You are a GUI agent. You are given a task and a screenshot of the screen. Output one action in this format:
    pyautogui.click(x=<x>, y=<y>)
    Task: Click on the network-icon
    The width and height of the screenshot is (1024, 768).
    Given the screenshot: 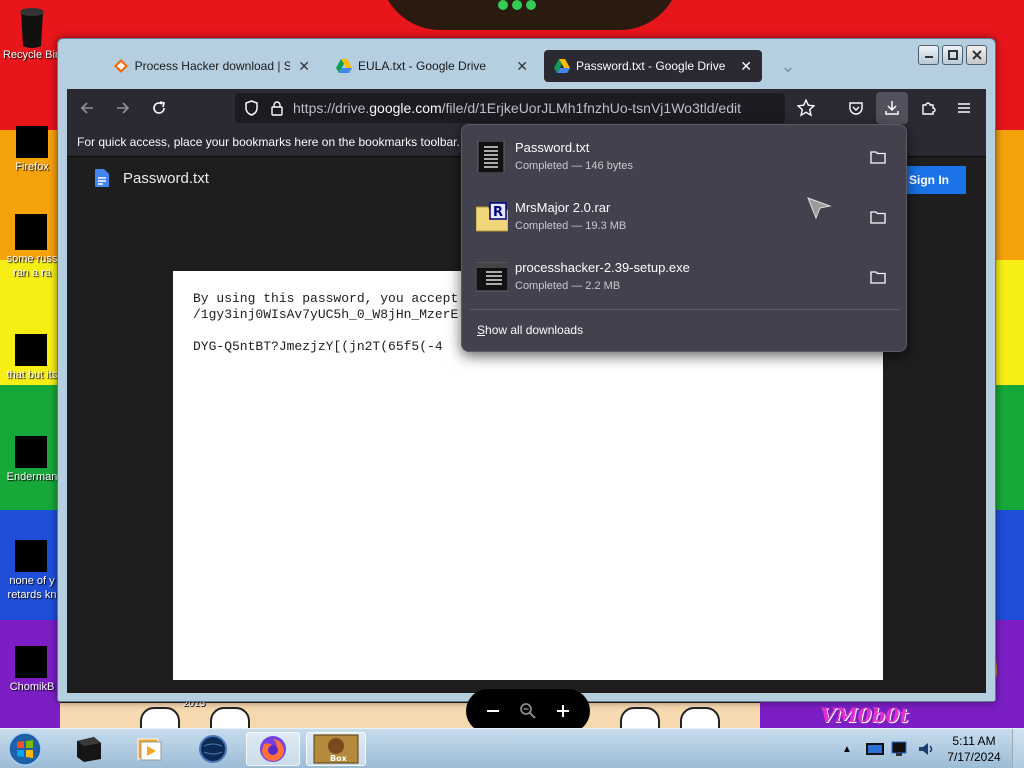 What is the action you would take?
    pyautogui.click(x=901, y=749)
    